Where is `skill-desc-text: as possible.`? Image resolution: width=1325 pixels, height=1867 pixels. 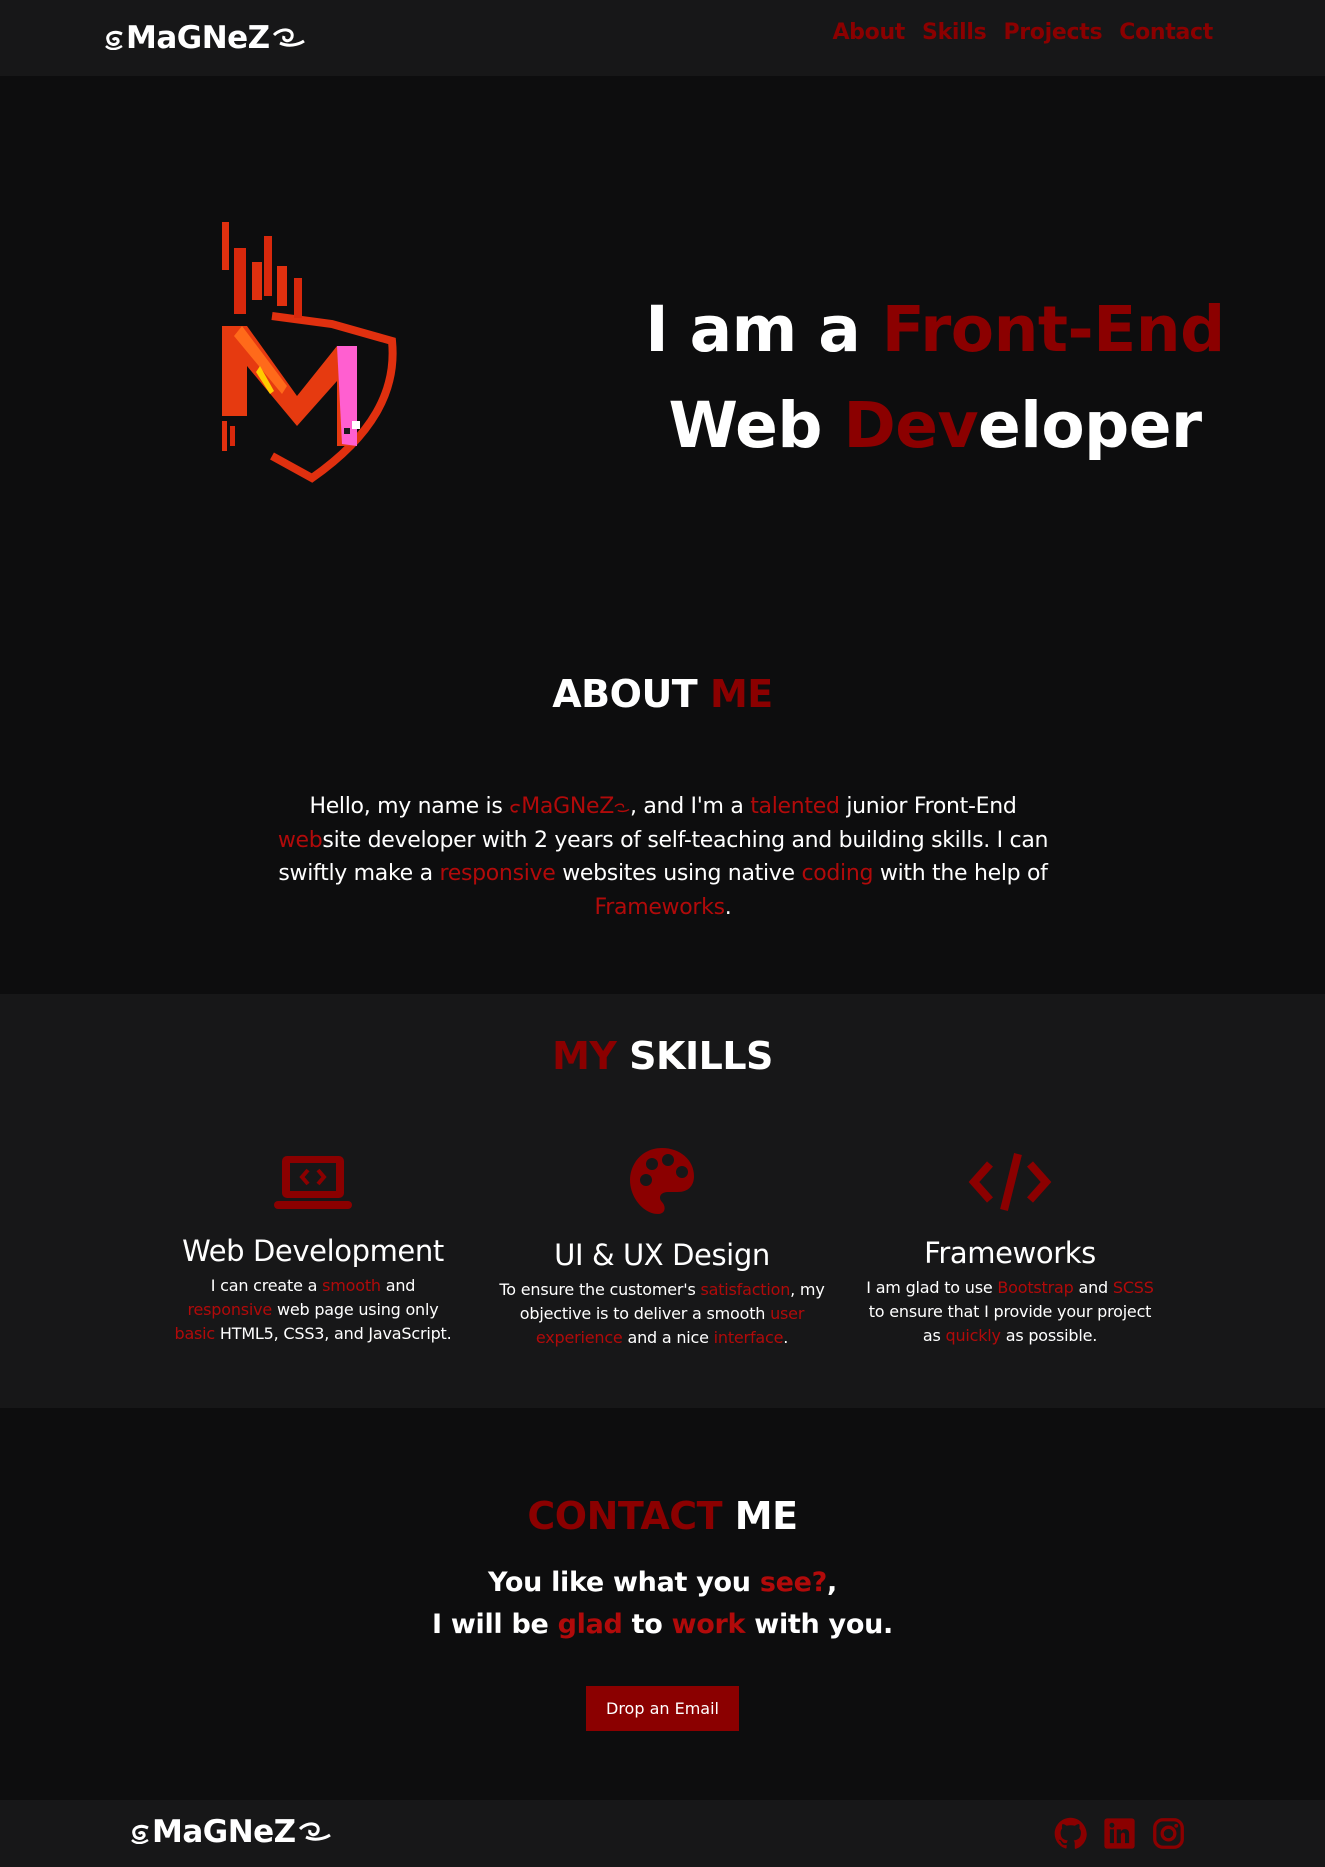 skill-desc-text: as possible. is located at coordinates (1049, 1335).